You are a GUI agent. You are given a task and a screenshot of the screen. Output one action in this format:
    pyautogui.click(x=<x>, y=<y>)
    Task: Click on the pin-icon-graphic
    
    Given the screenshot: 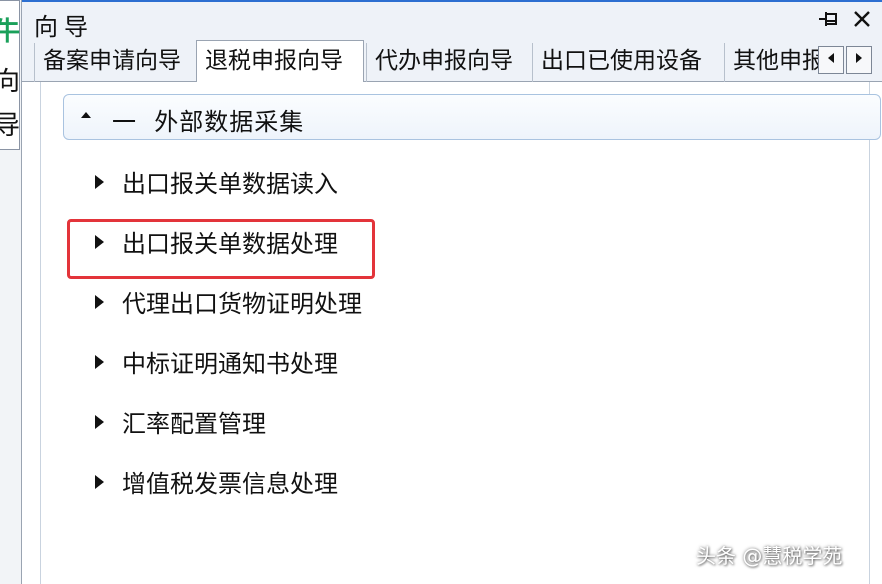 What is the action you would take?
    pyautogui.click(x=828, y=19)
    